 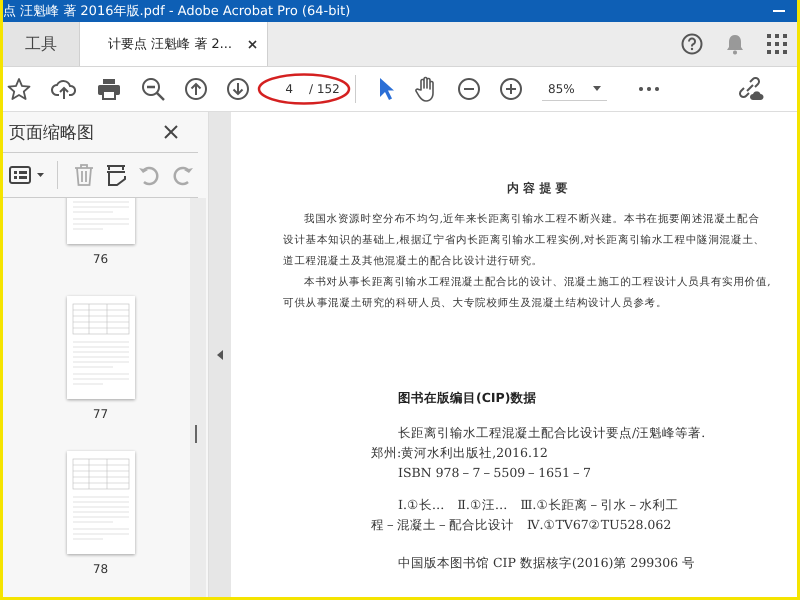 What do you see at coordinates (280, 89) in the screenshot?
I see `page-number-field: 4` at bounding box center [280, 89].